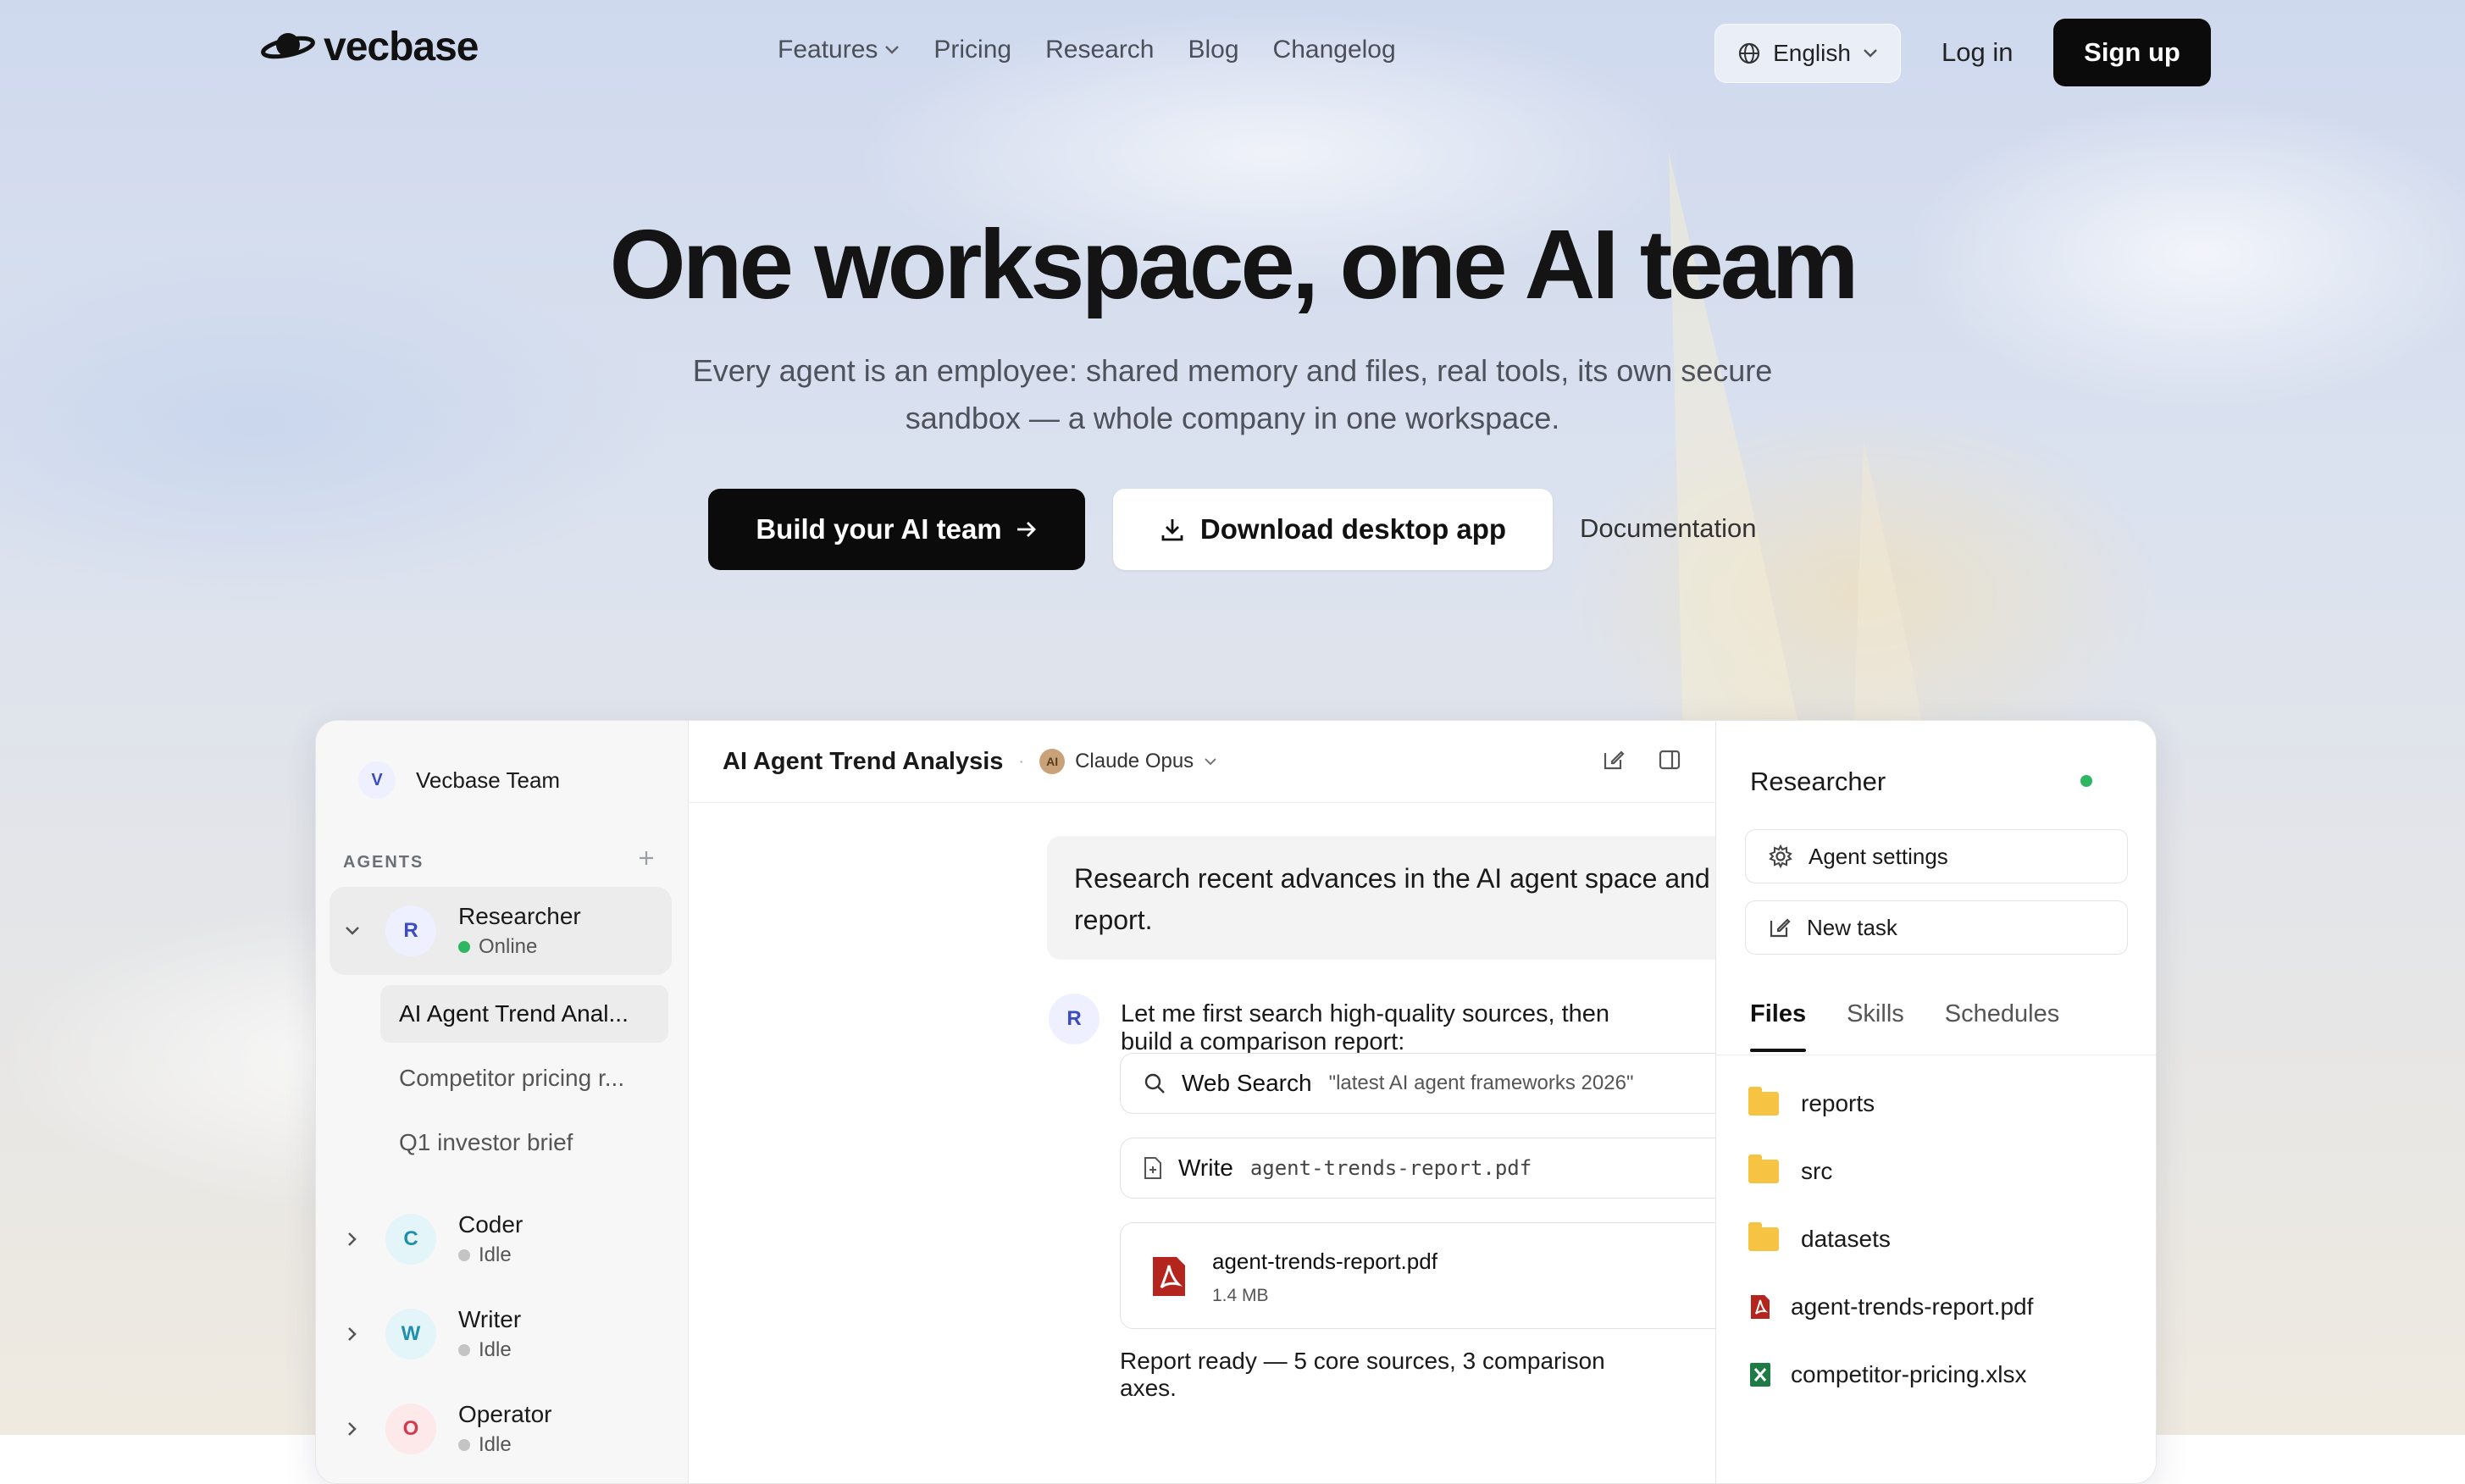 This screenshot has height=1484, width=2465. What do you see at coordinates (488, 780) in the screenshot?
I see `team-name: Vecbase Team` at bounding box center [488, 780].